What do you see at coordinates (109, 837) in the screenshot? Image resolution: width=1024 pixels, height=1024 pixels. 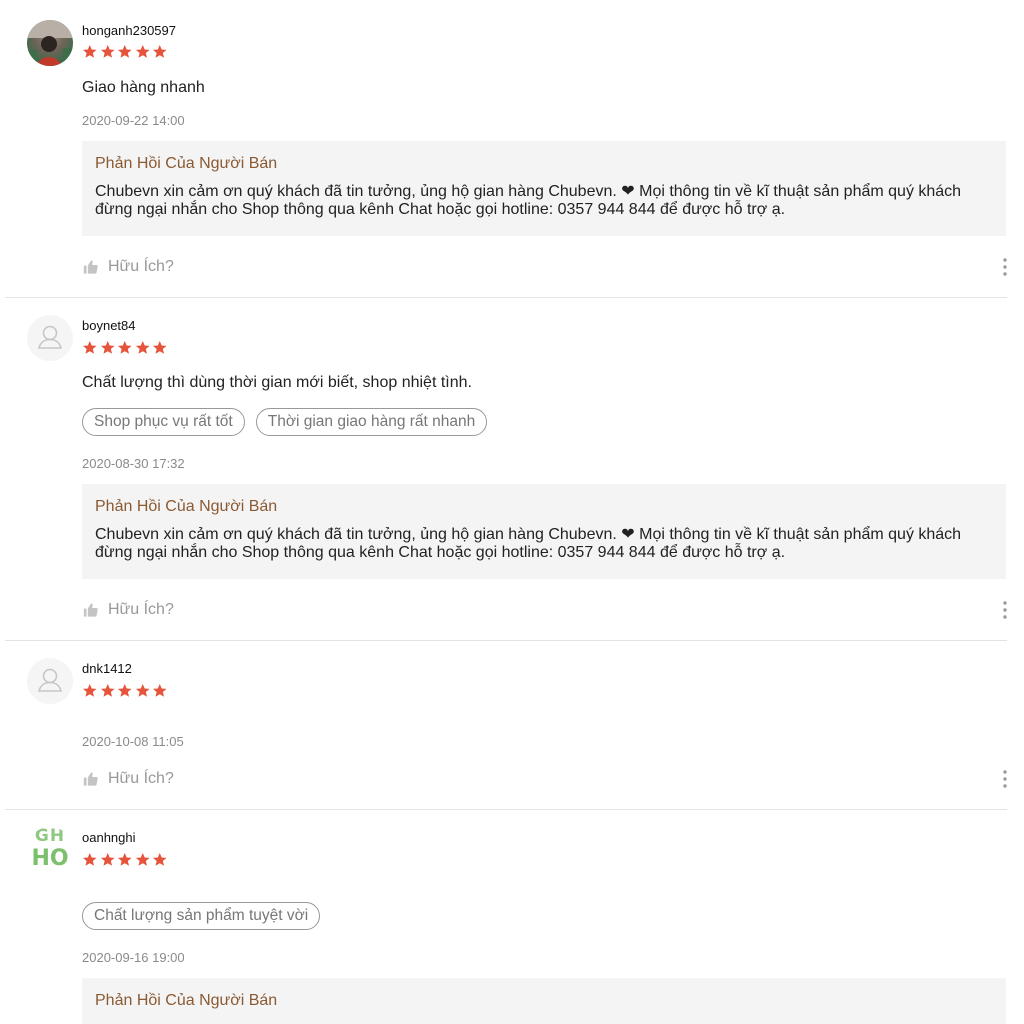 I see `username: oanhnghi` at bounding box center [109, 837].